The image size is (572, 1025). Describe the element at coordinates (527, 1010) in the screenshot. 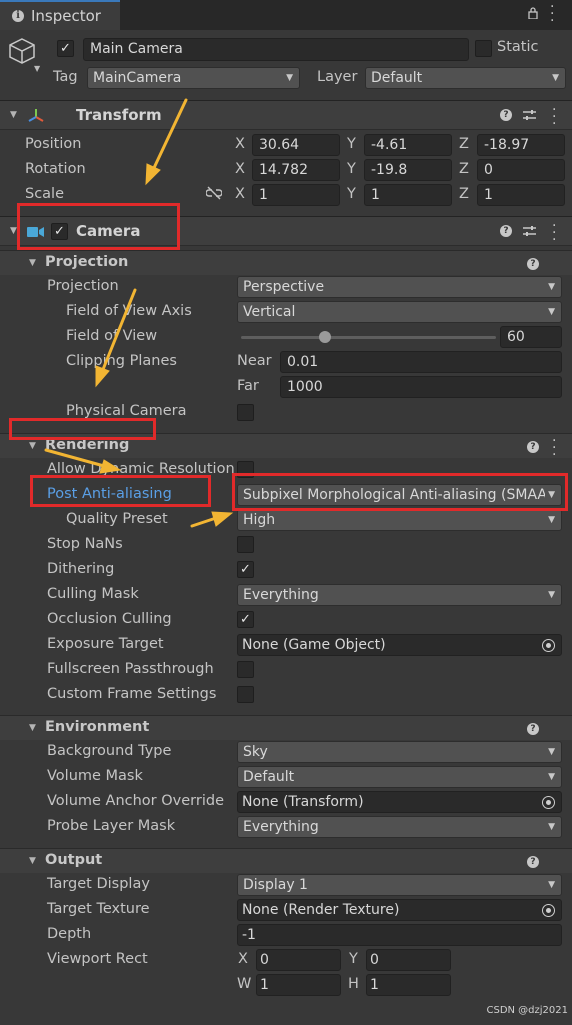

I see `watermark: CSDN @dzj2021` at that location.